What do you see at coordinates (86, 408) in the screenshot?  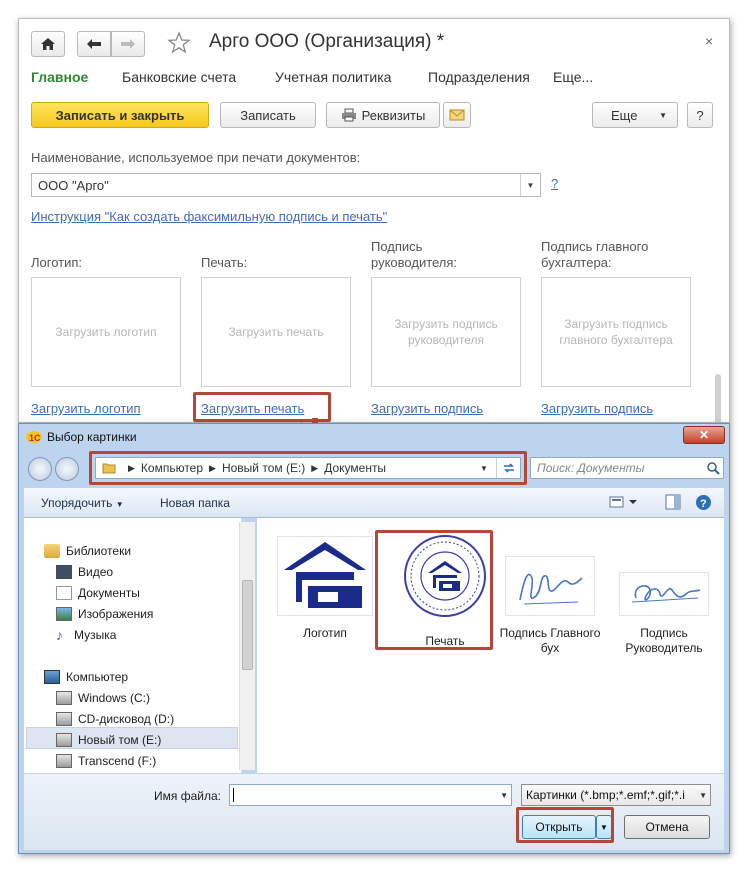 I see `upload-logo-link: Загрузить логотип` at bounding box center [86, 408].